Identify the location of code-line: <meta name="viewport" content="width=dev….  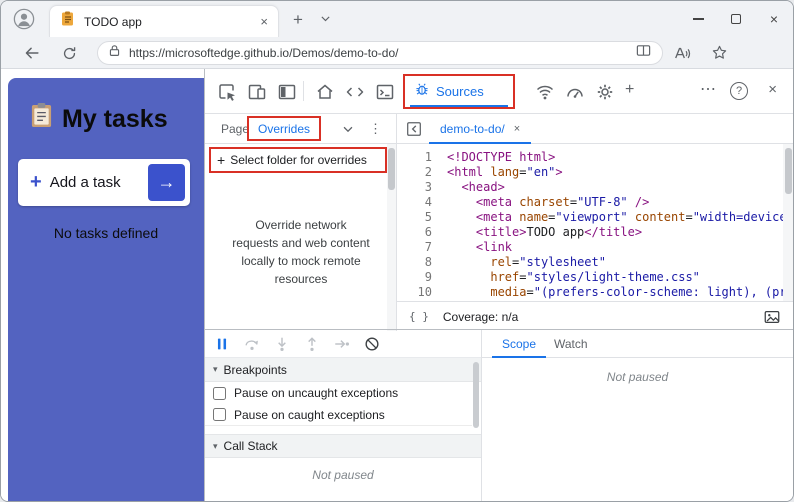
(629, 217).